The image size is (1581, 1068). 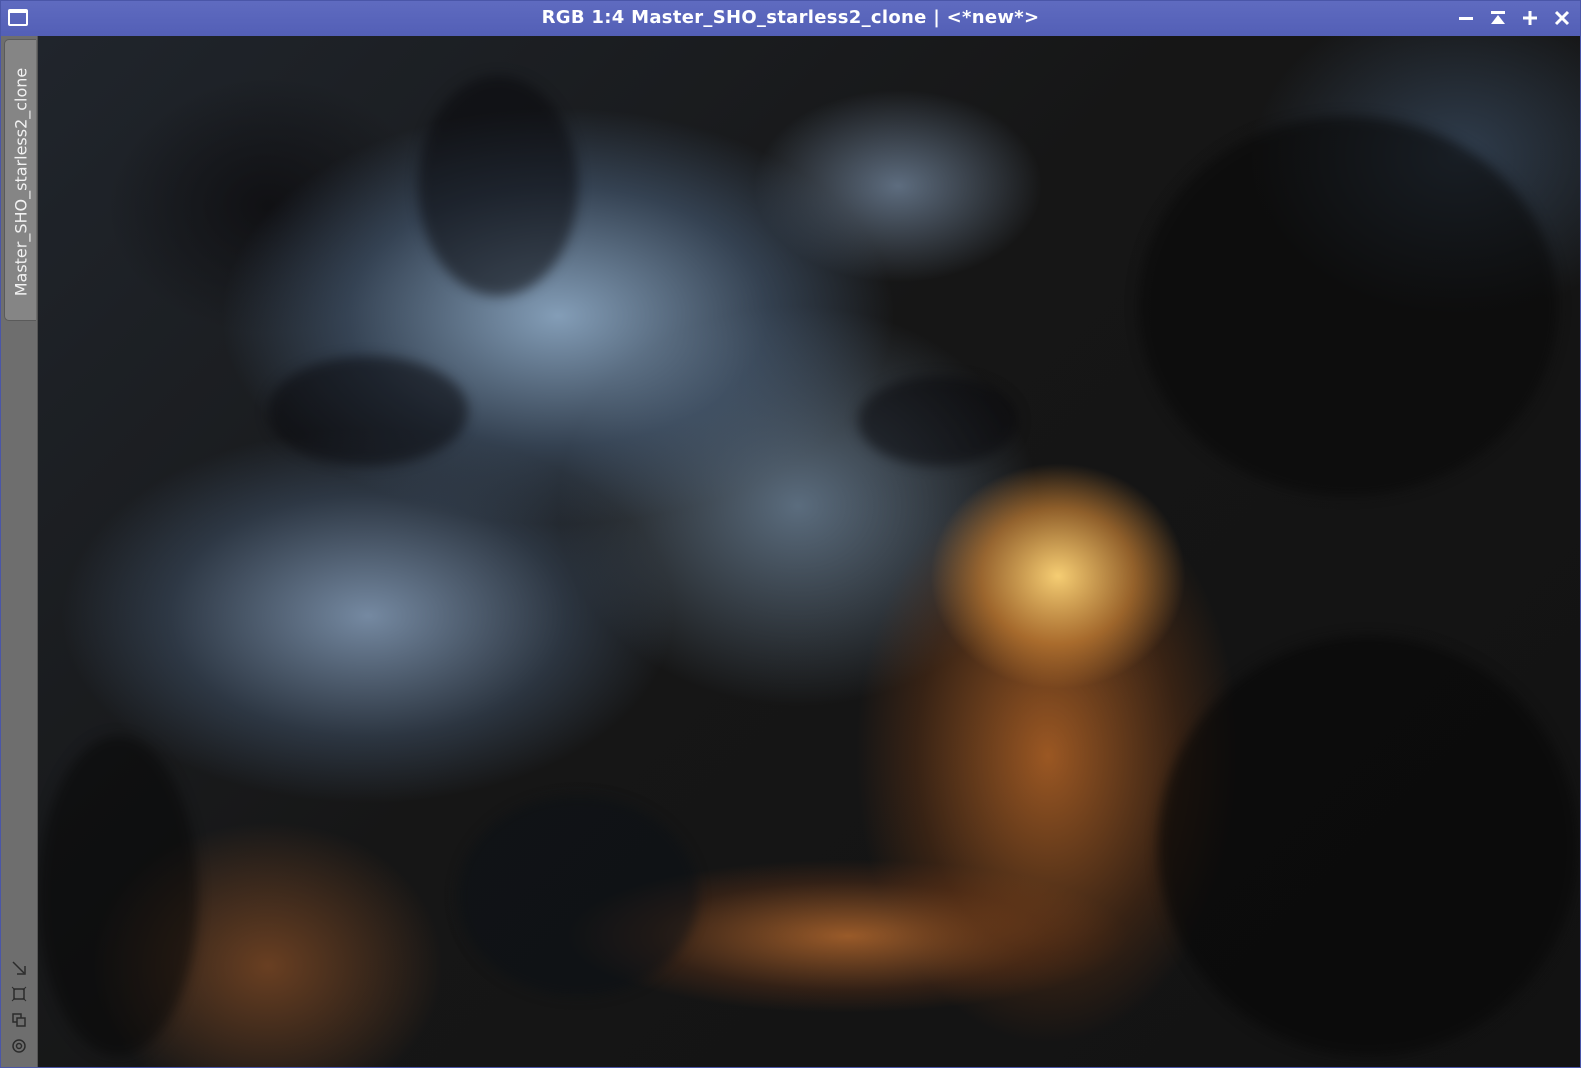 I want to click on window-controls, so click(x=1514, y=18).